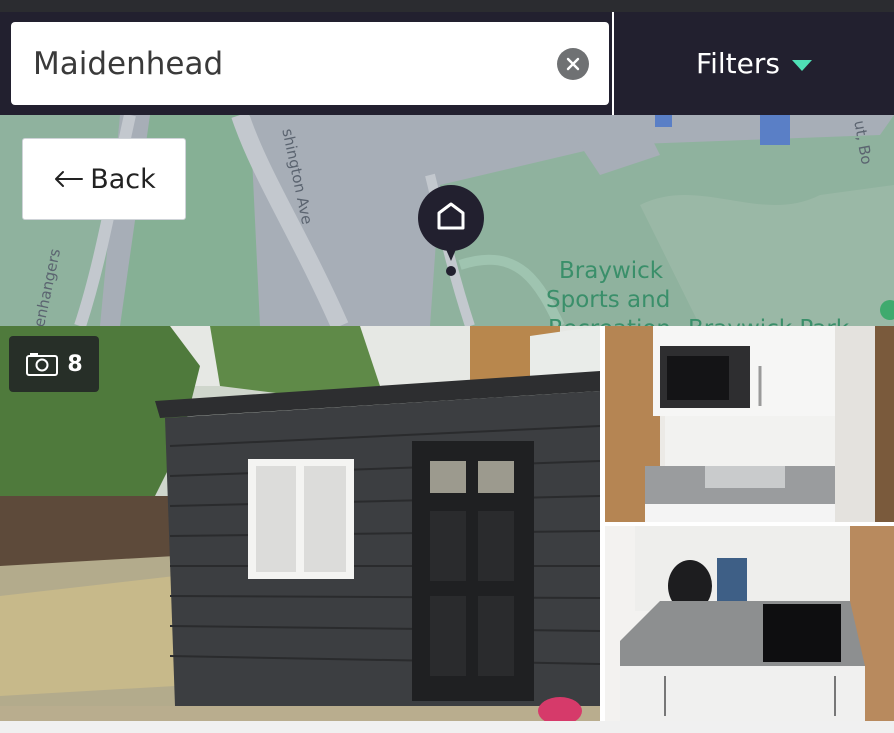  I want to click on search-header: Filters, so click(447, 63).